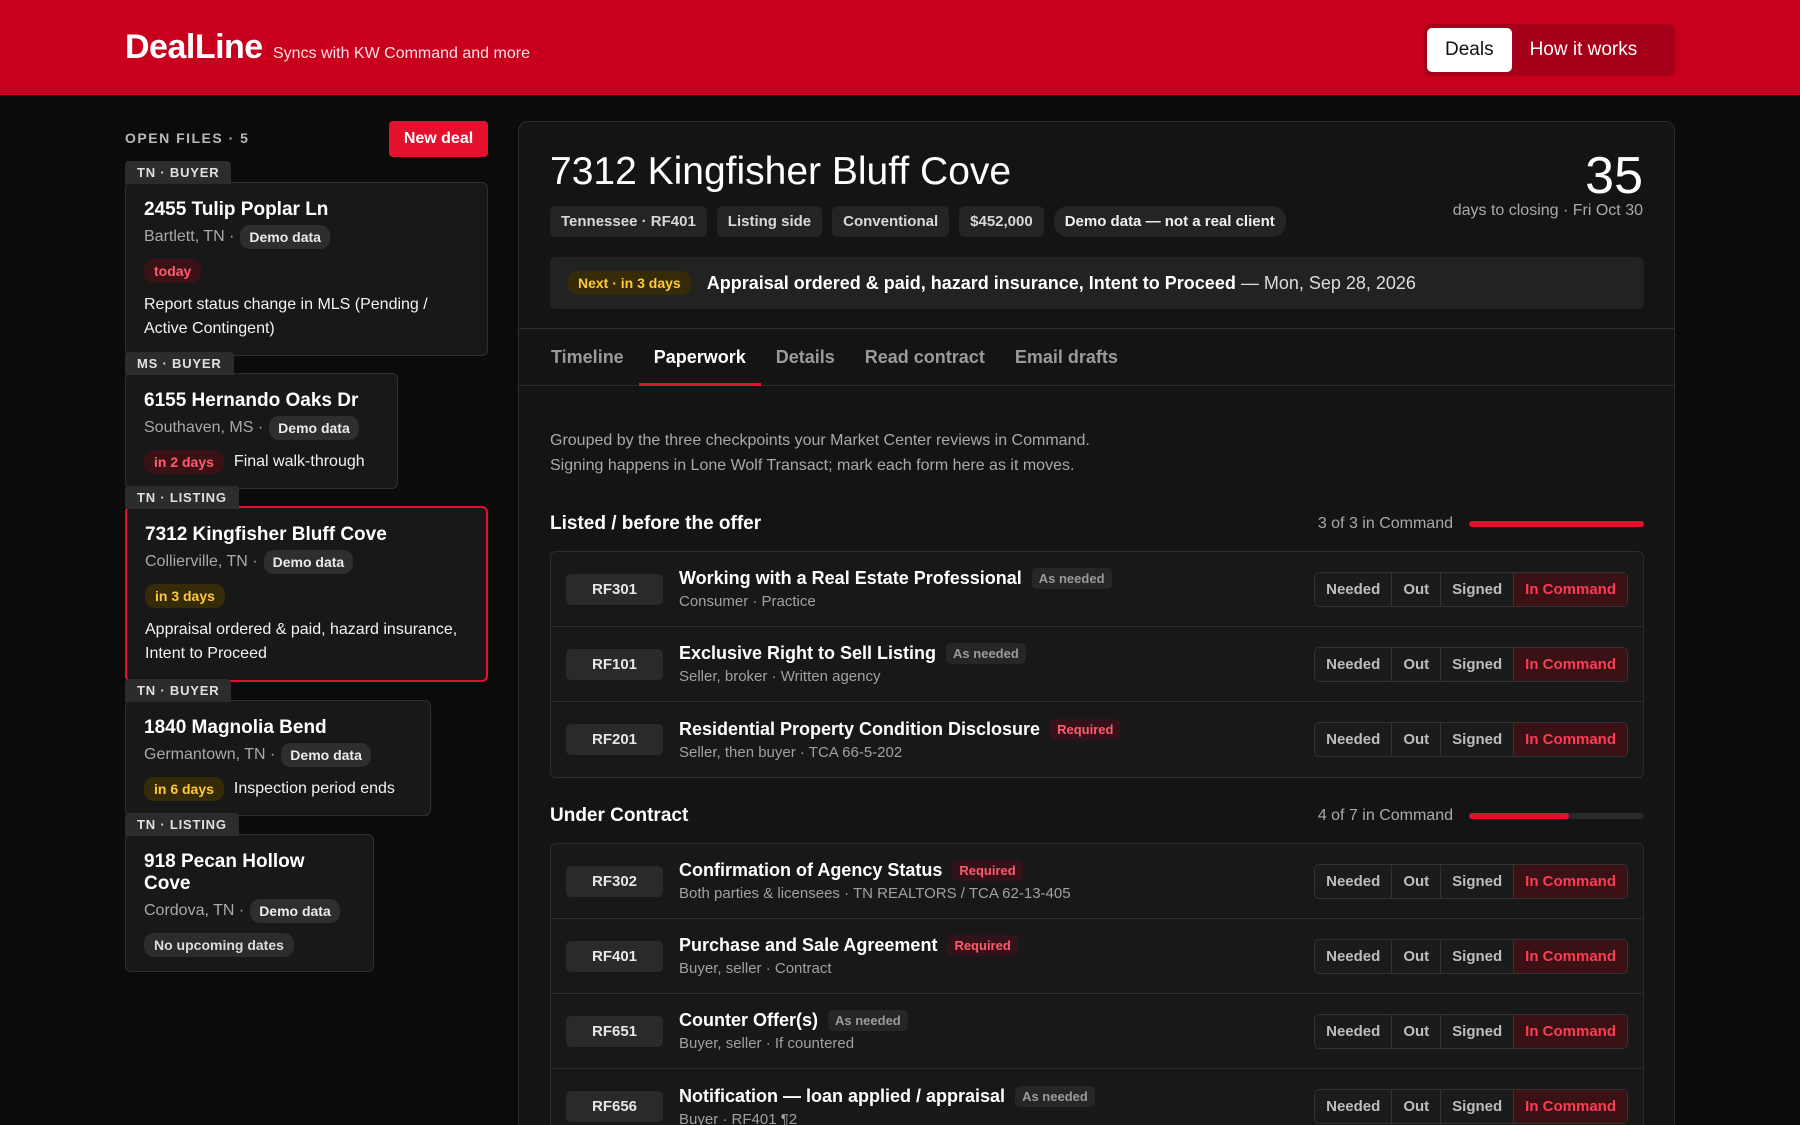  What do you see at coordinates (1556, 524) in the screenshot?
I see `progress-bar-fill` at bounding box center [1556, 524].